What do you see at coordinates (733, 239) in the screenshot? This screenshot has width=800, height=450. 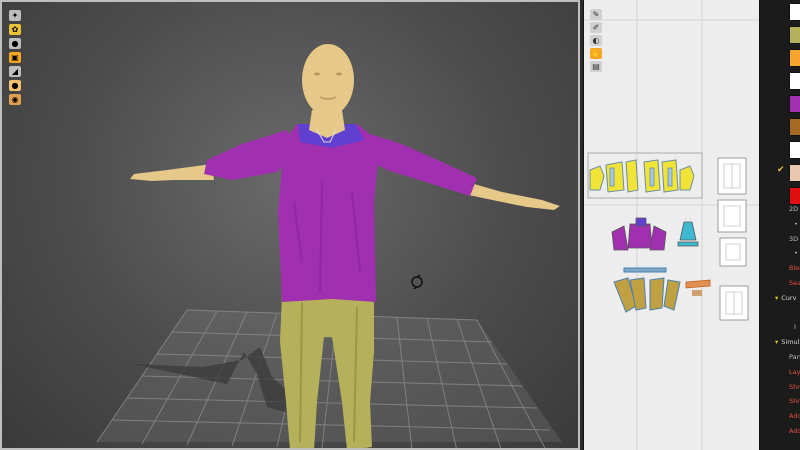 I see `pattern-thumbnails` at bounding box center [733, 239].